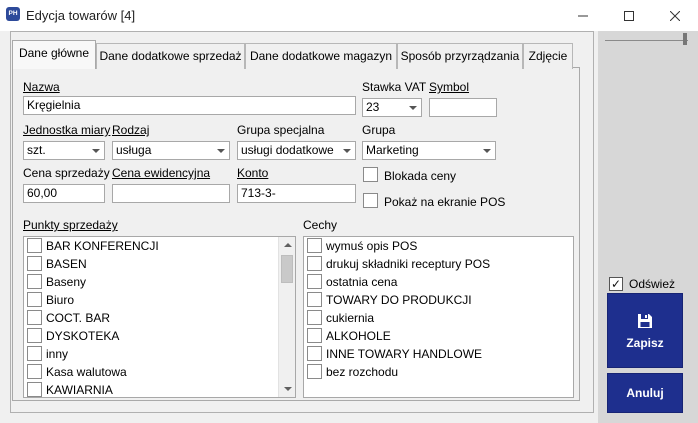  I want to click on grupa-specjalna-select: usługi dodatkowe, so click(296, 150).